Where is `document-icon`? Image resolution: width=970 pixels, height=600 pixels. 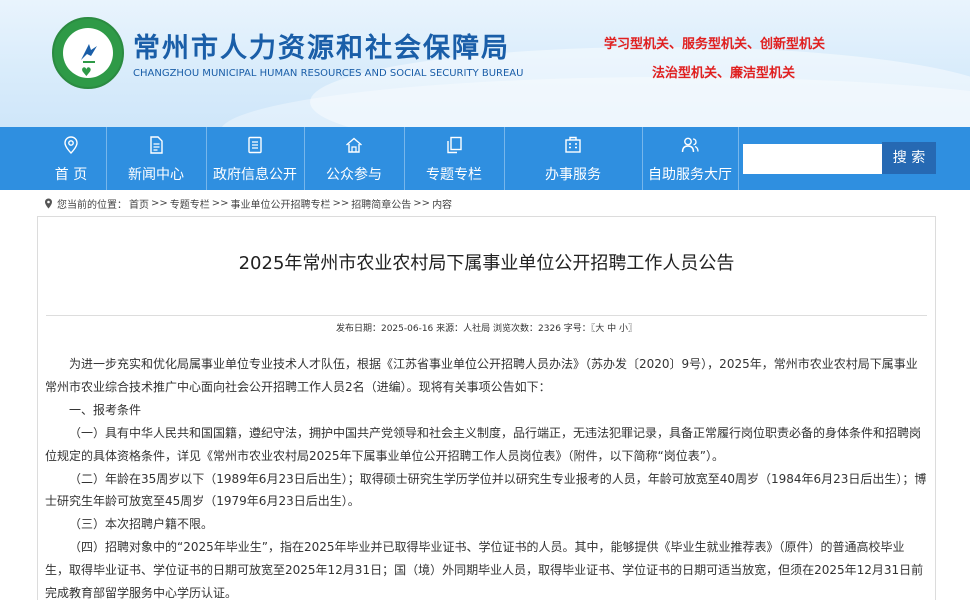 document-icon is located at coordinates (156, 145).